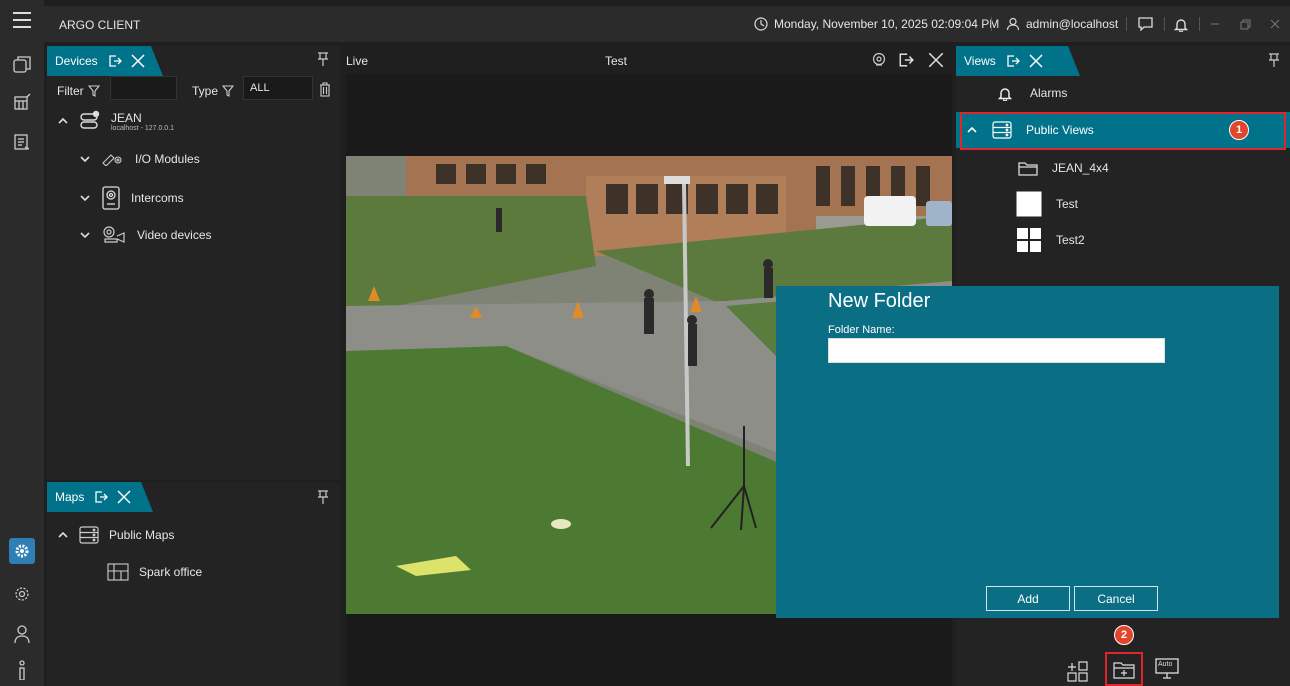 The height and width of the screenshot is (686, 1290). Describe the element at coordinates (105, 61) in the screenshot. I see `tab-devices: Devices` at that location.